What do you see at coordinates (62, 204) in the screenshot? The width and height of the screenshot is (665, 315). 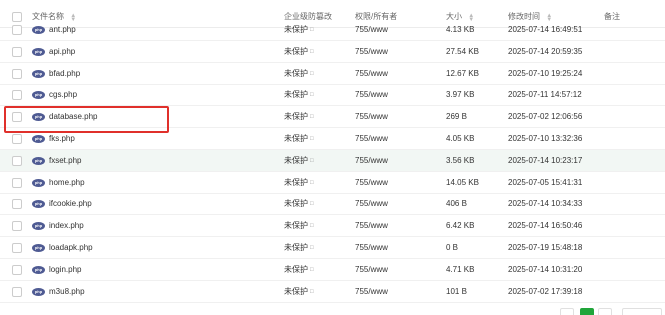 I see `file-name-cell: php ifcookie.php` at bounding box center [62, 204].